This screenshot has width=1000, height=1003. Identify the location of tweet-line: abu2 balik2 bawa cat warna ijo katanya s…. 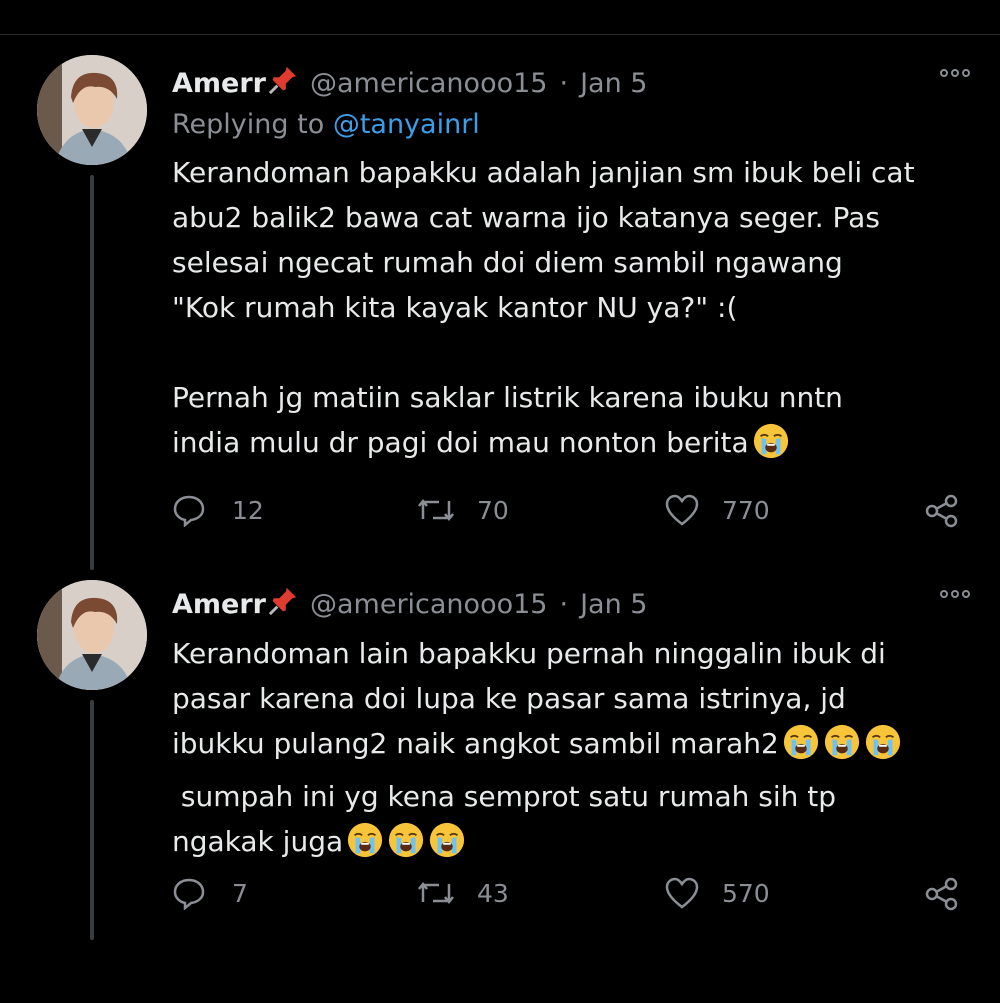
(526, 217).